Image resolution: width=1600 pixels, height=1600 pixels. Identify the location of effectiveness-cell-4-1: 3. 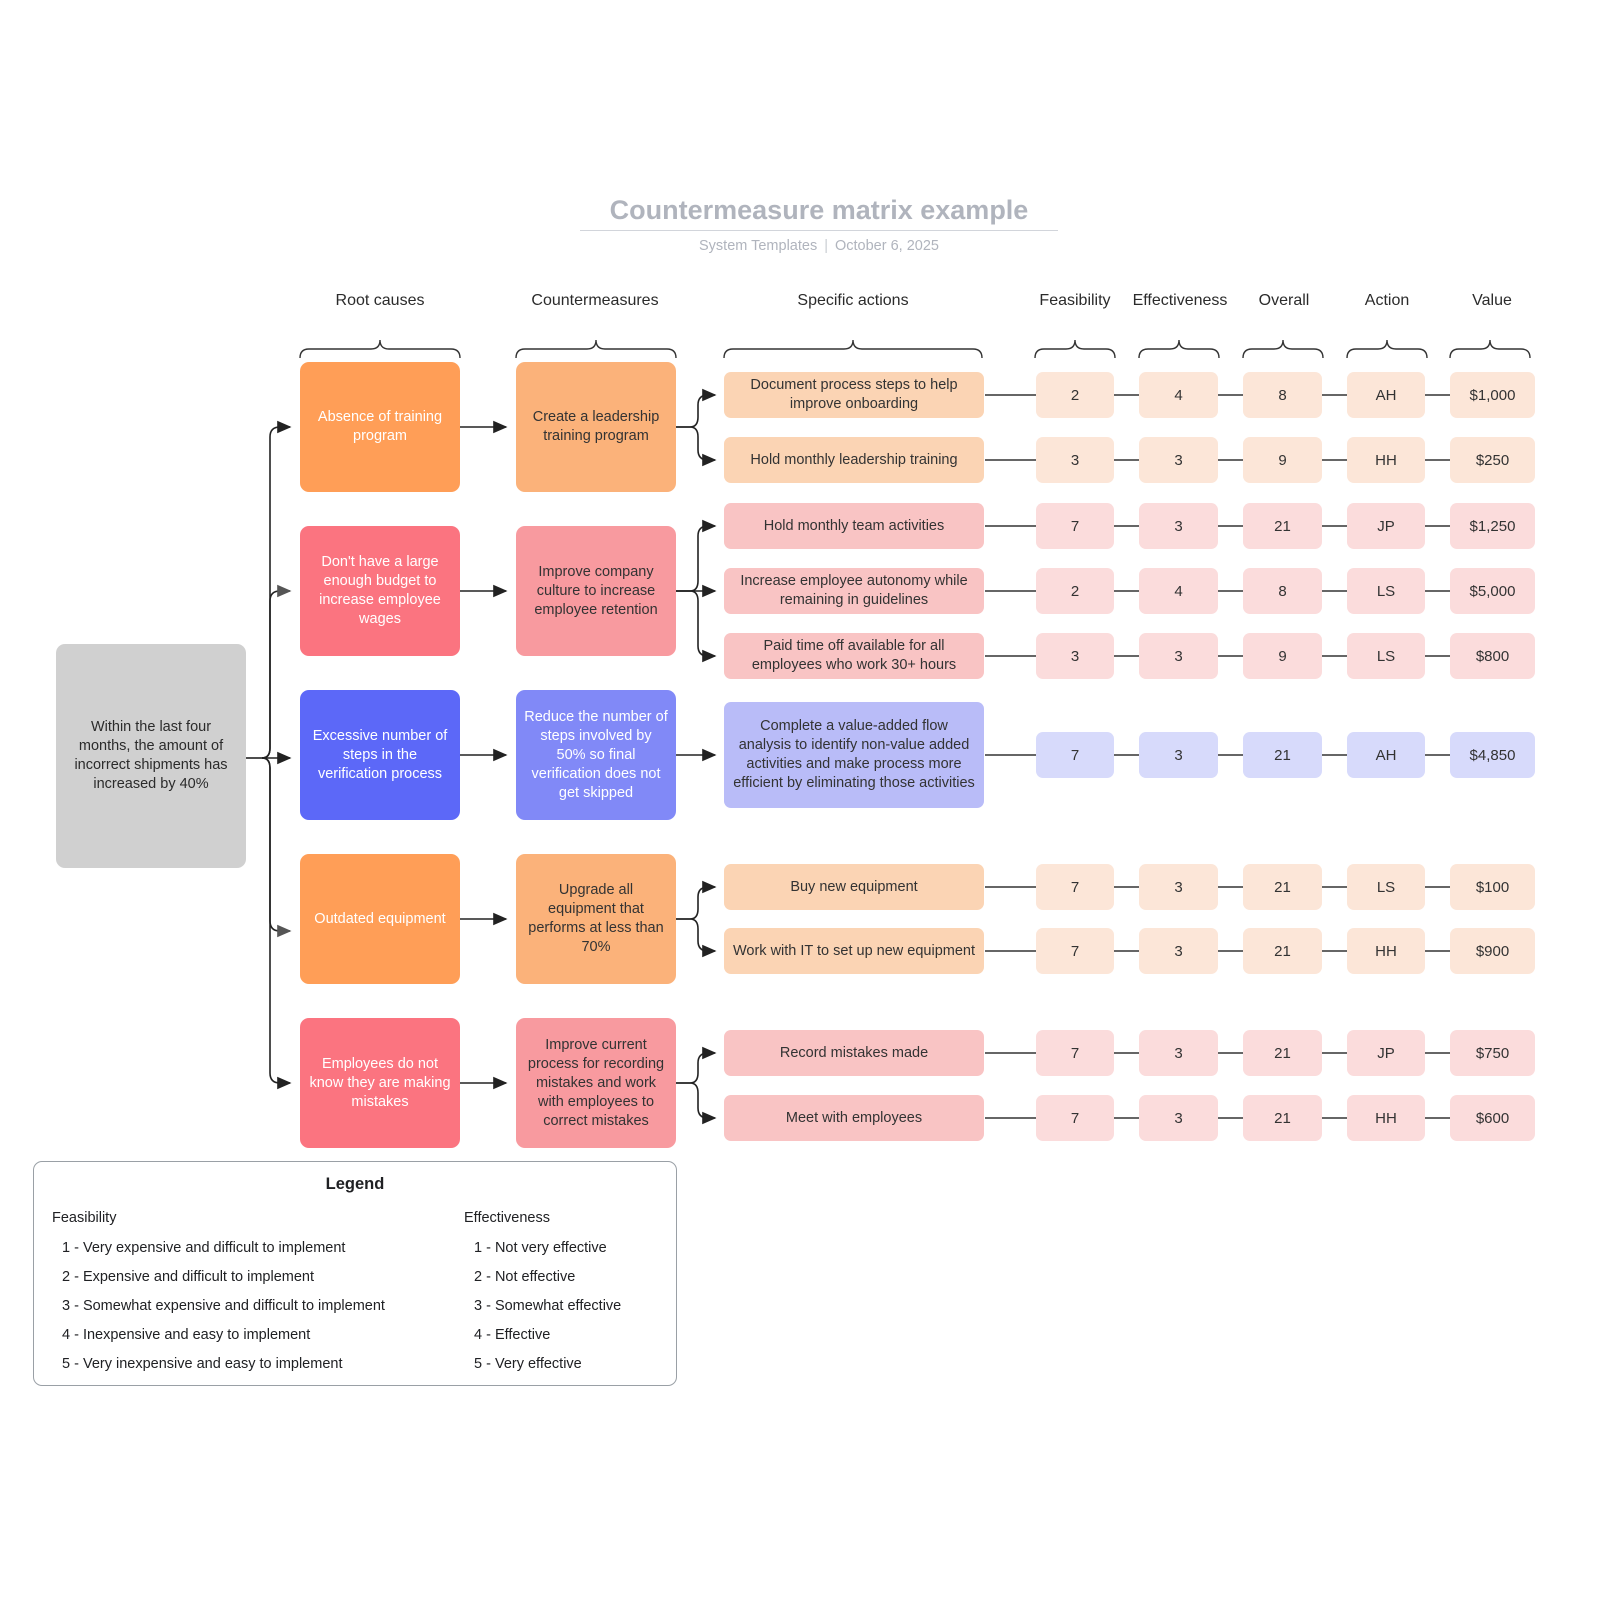
(1178, 887).